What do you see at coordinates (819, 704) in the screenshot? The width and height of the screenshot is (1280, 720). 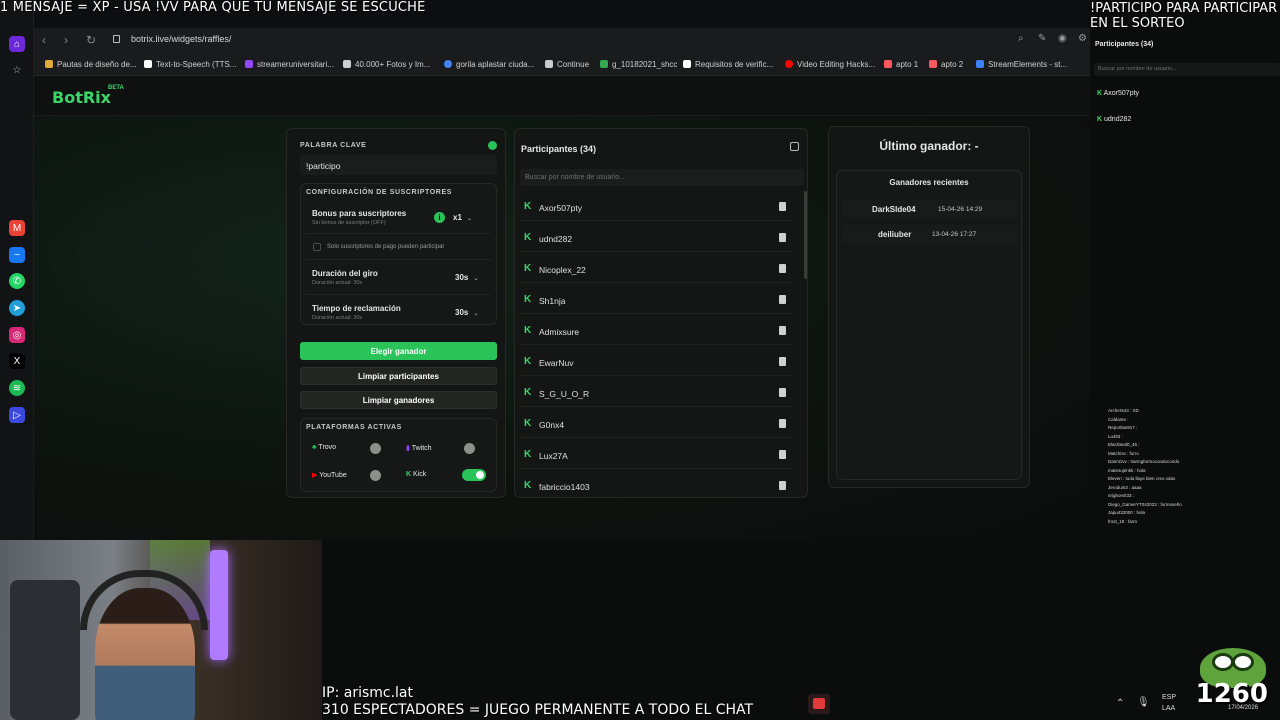 I see `taskbar-app-icon` at bounding box center [819, 704].